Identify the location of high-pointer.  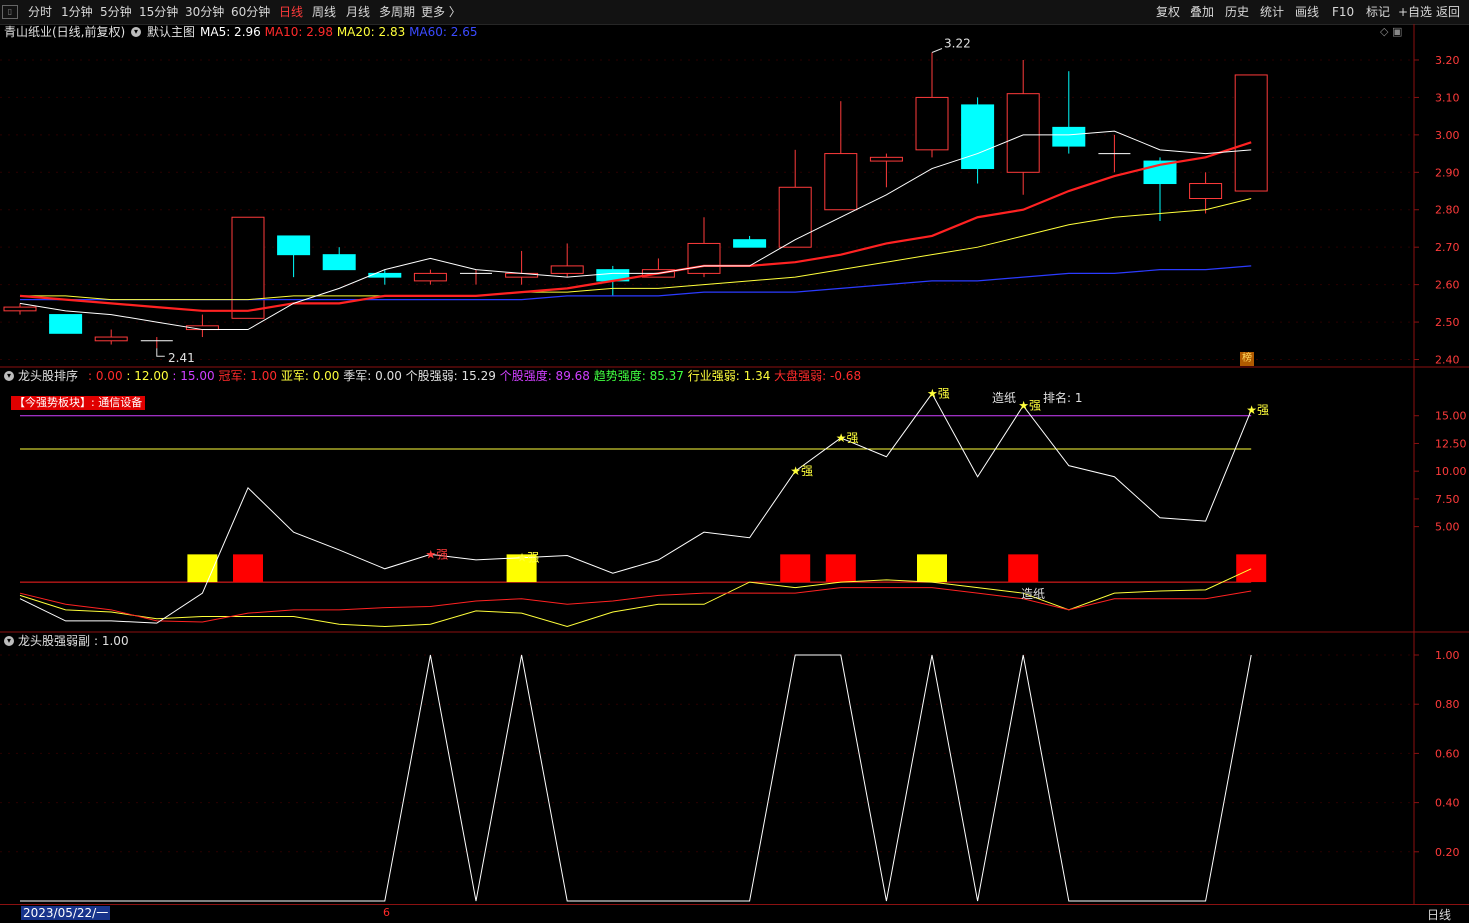
(937, 50).